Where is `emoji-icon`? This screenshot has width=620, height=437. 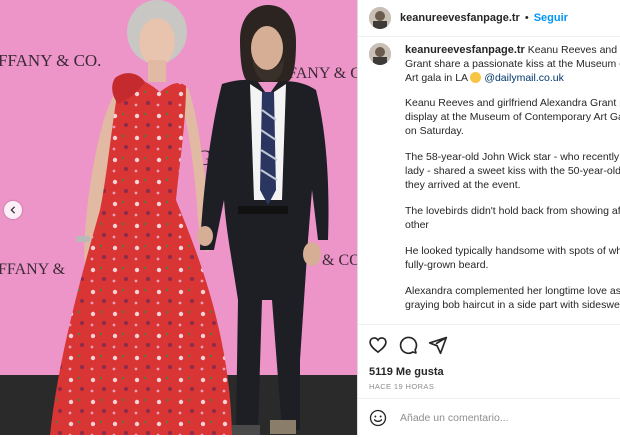
emoji-icon is located at coordinates (476, 77).